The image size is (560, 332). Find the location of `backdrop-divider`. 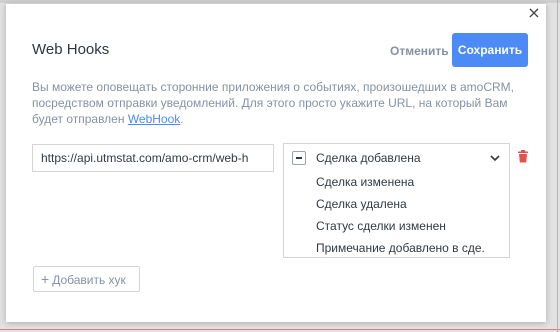

backdrop-divider is located at coordinates (280, 329).